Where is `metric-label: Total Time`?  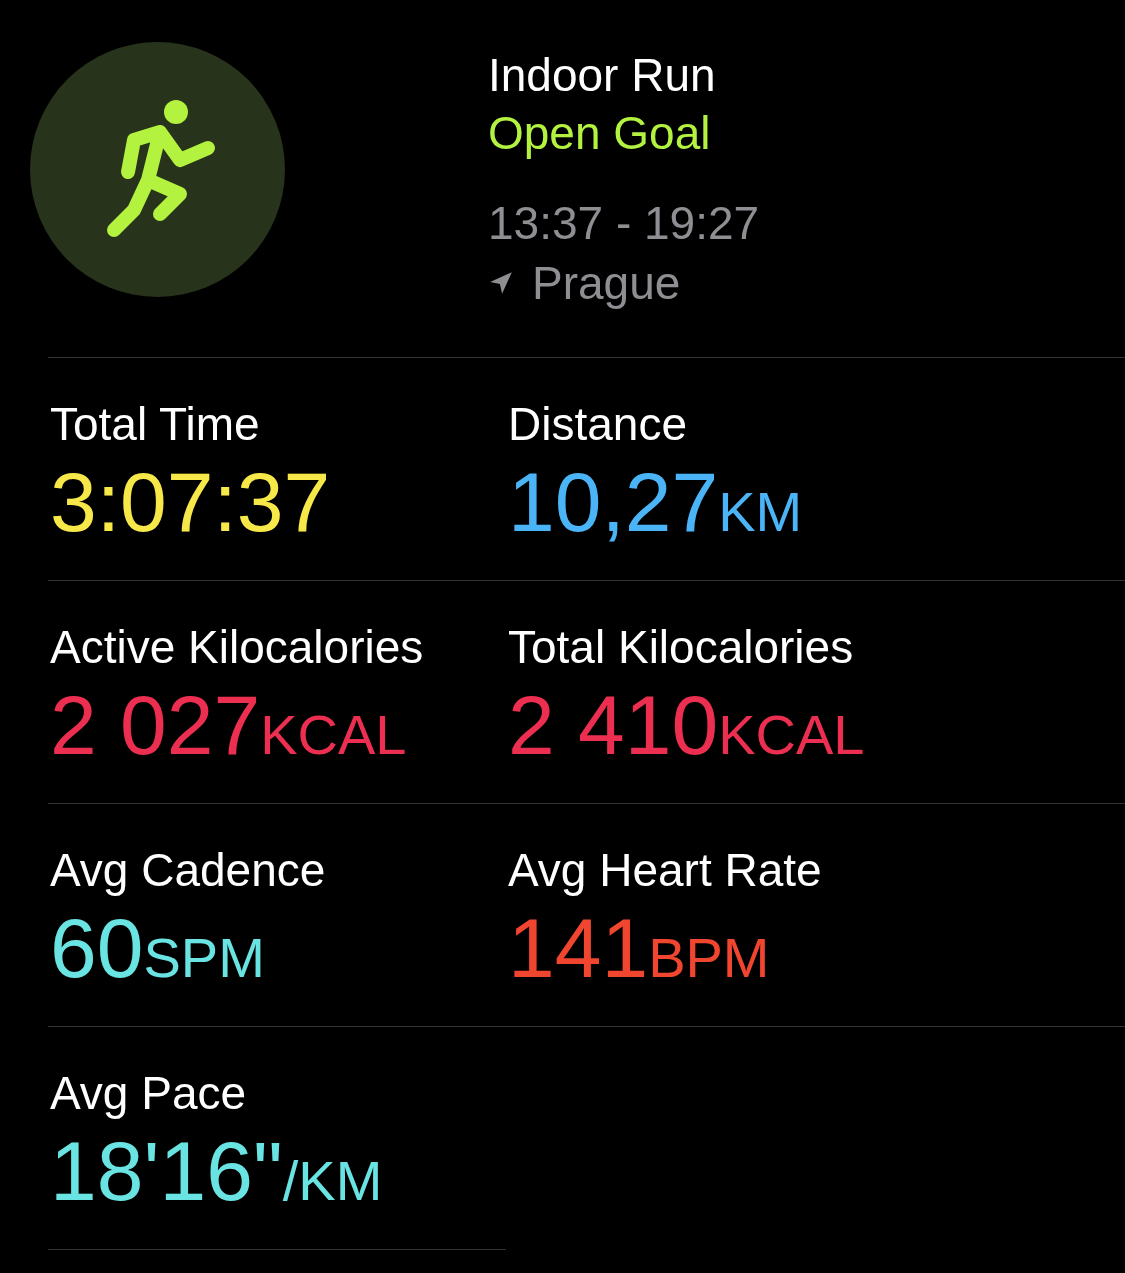
metric-label: Total Time is located at coordinates (155, 424).